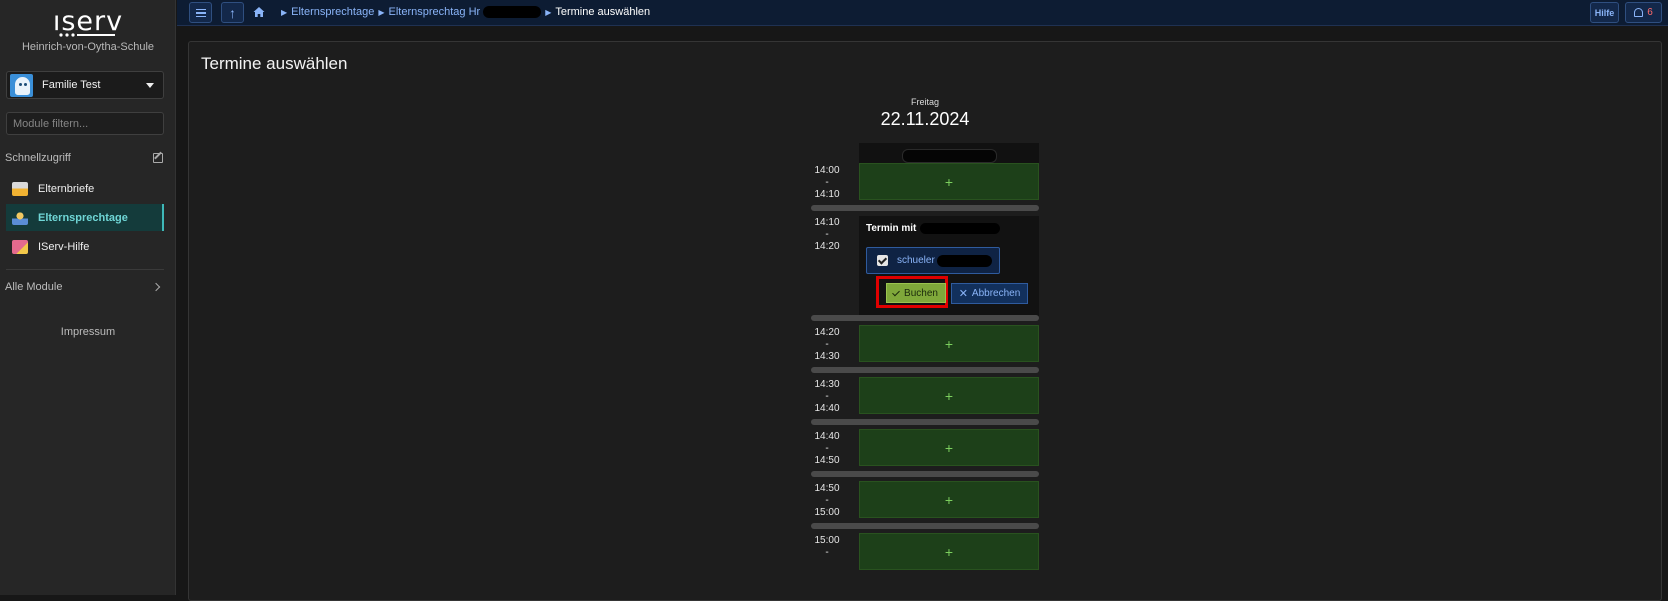 This screenshot has width=1668, height=601. What do you see at coordinates (85, 287) in the screenshot?
I see `all-modules-link: Alle Module` at bounding box center [85, 287].